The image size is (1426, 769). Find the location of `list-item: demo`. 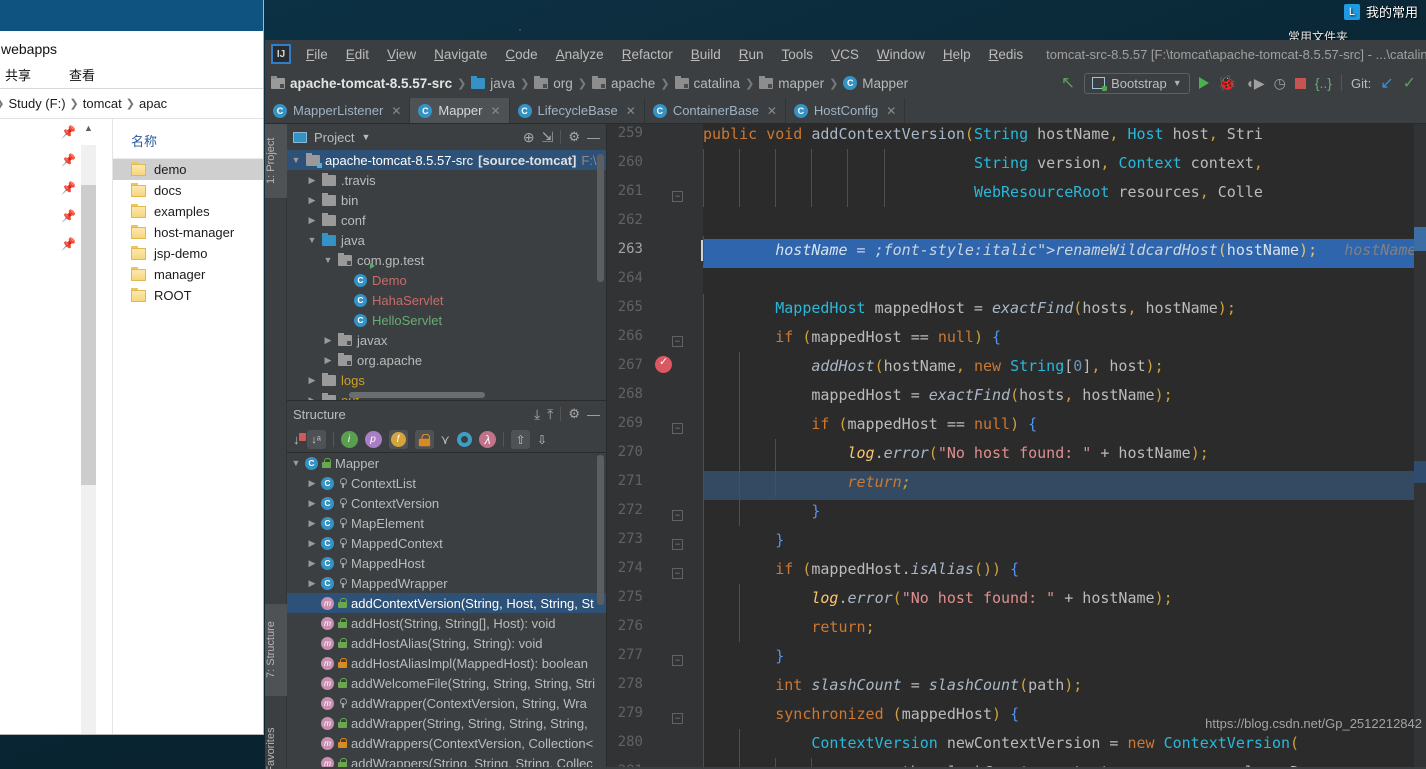

list-item: demo is located at coordinates (188, 169).